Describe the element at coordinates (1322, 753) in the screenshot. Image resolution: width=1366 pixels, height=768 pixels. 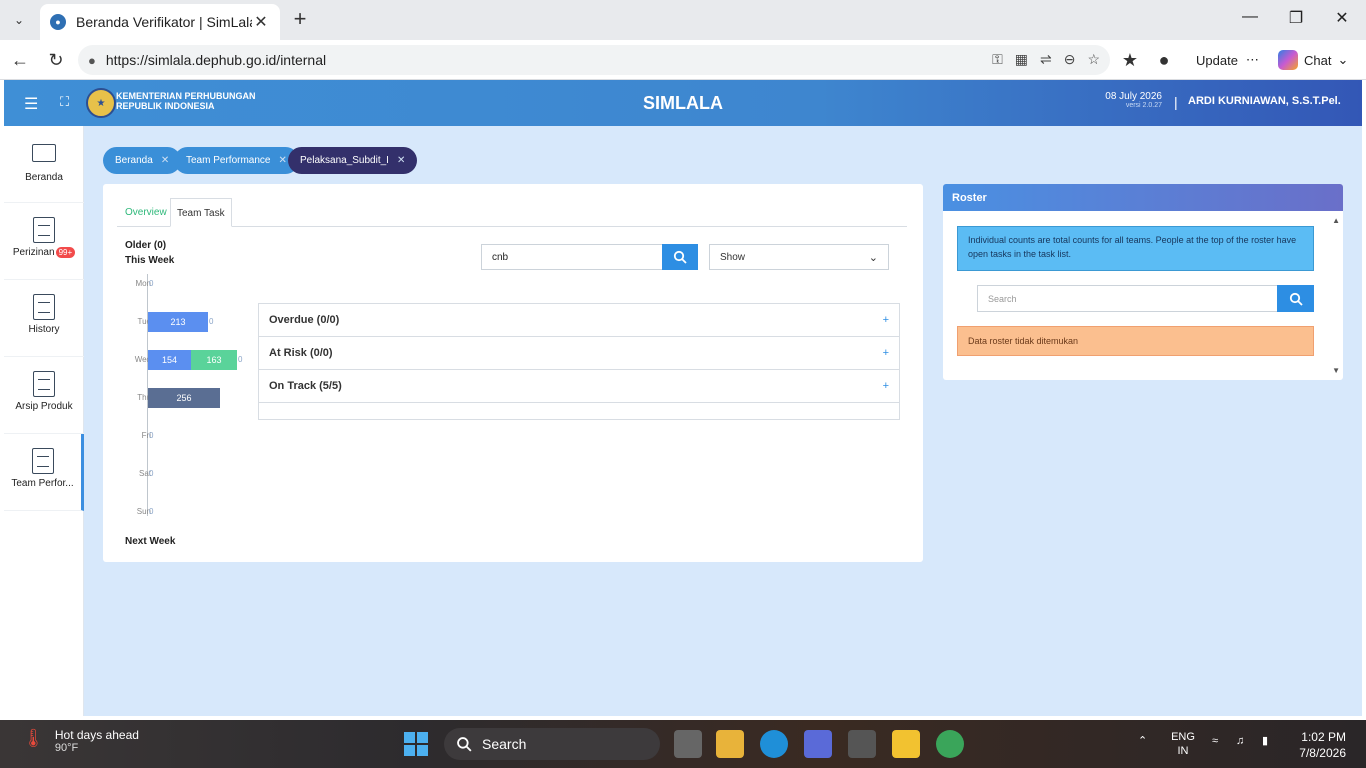
I see `clock-date: 7/8/2026` at that location.